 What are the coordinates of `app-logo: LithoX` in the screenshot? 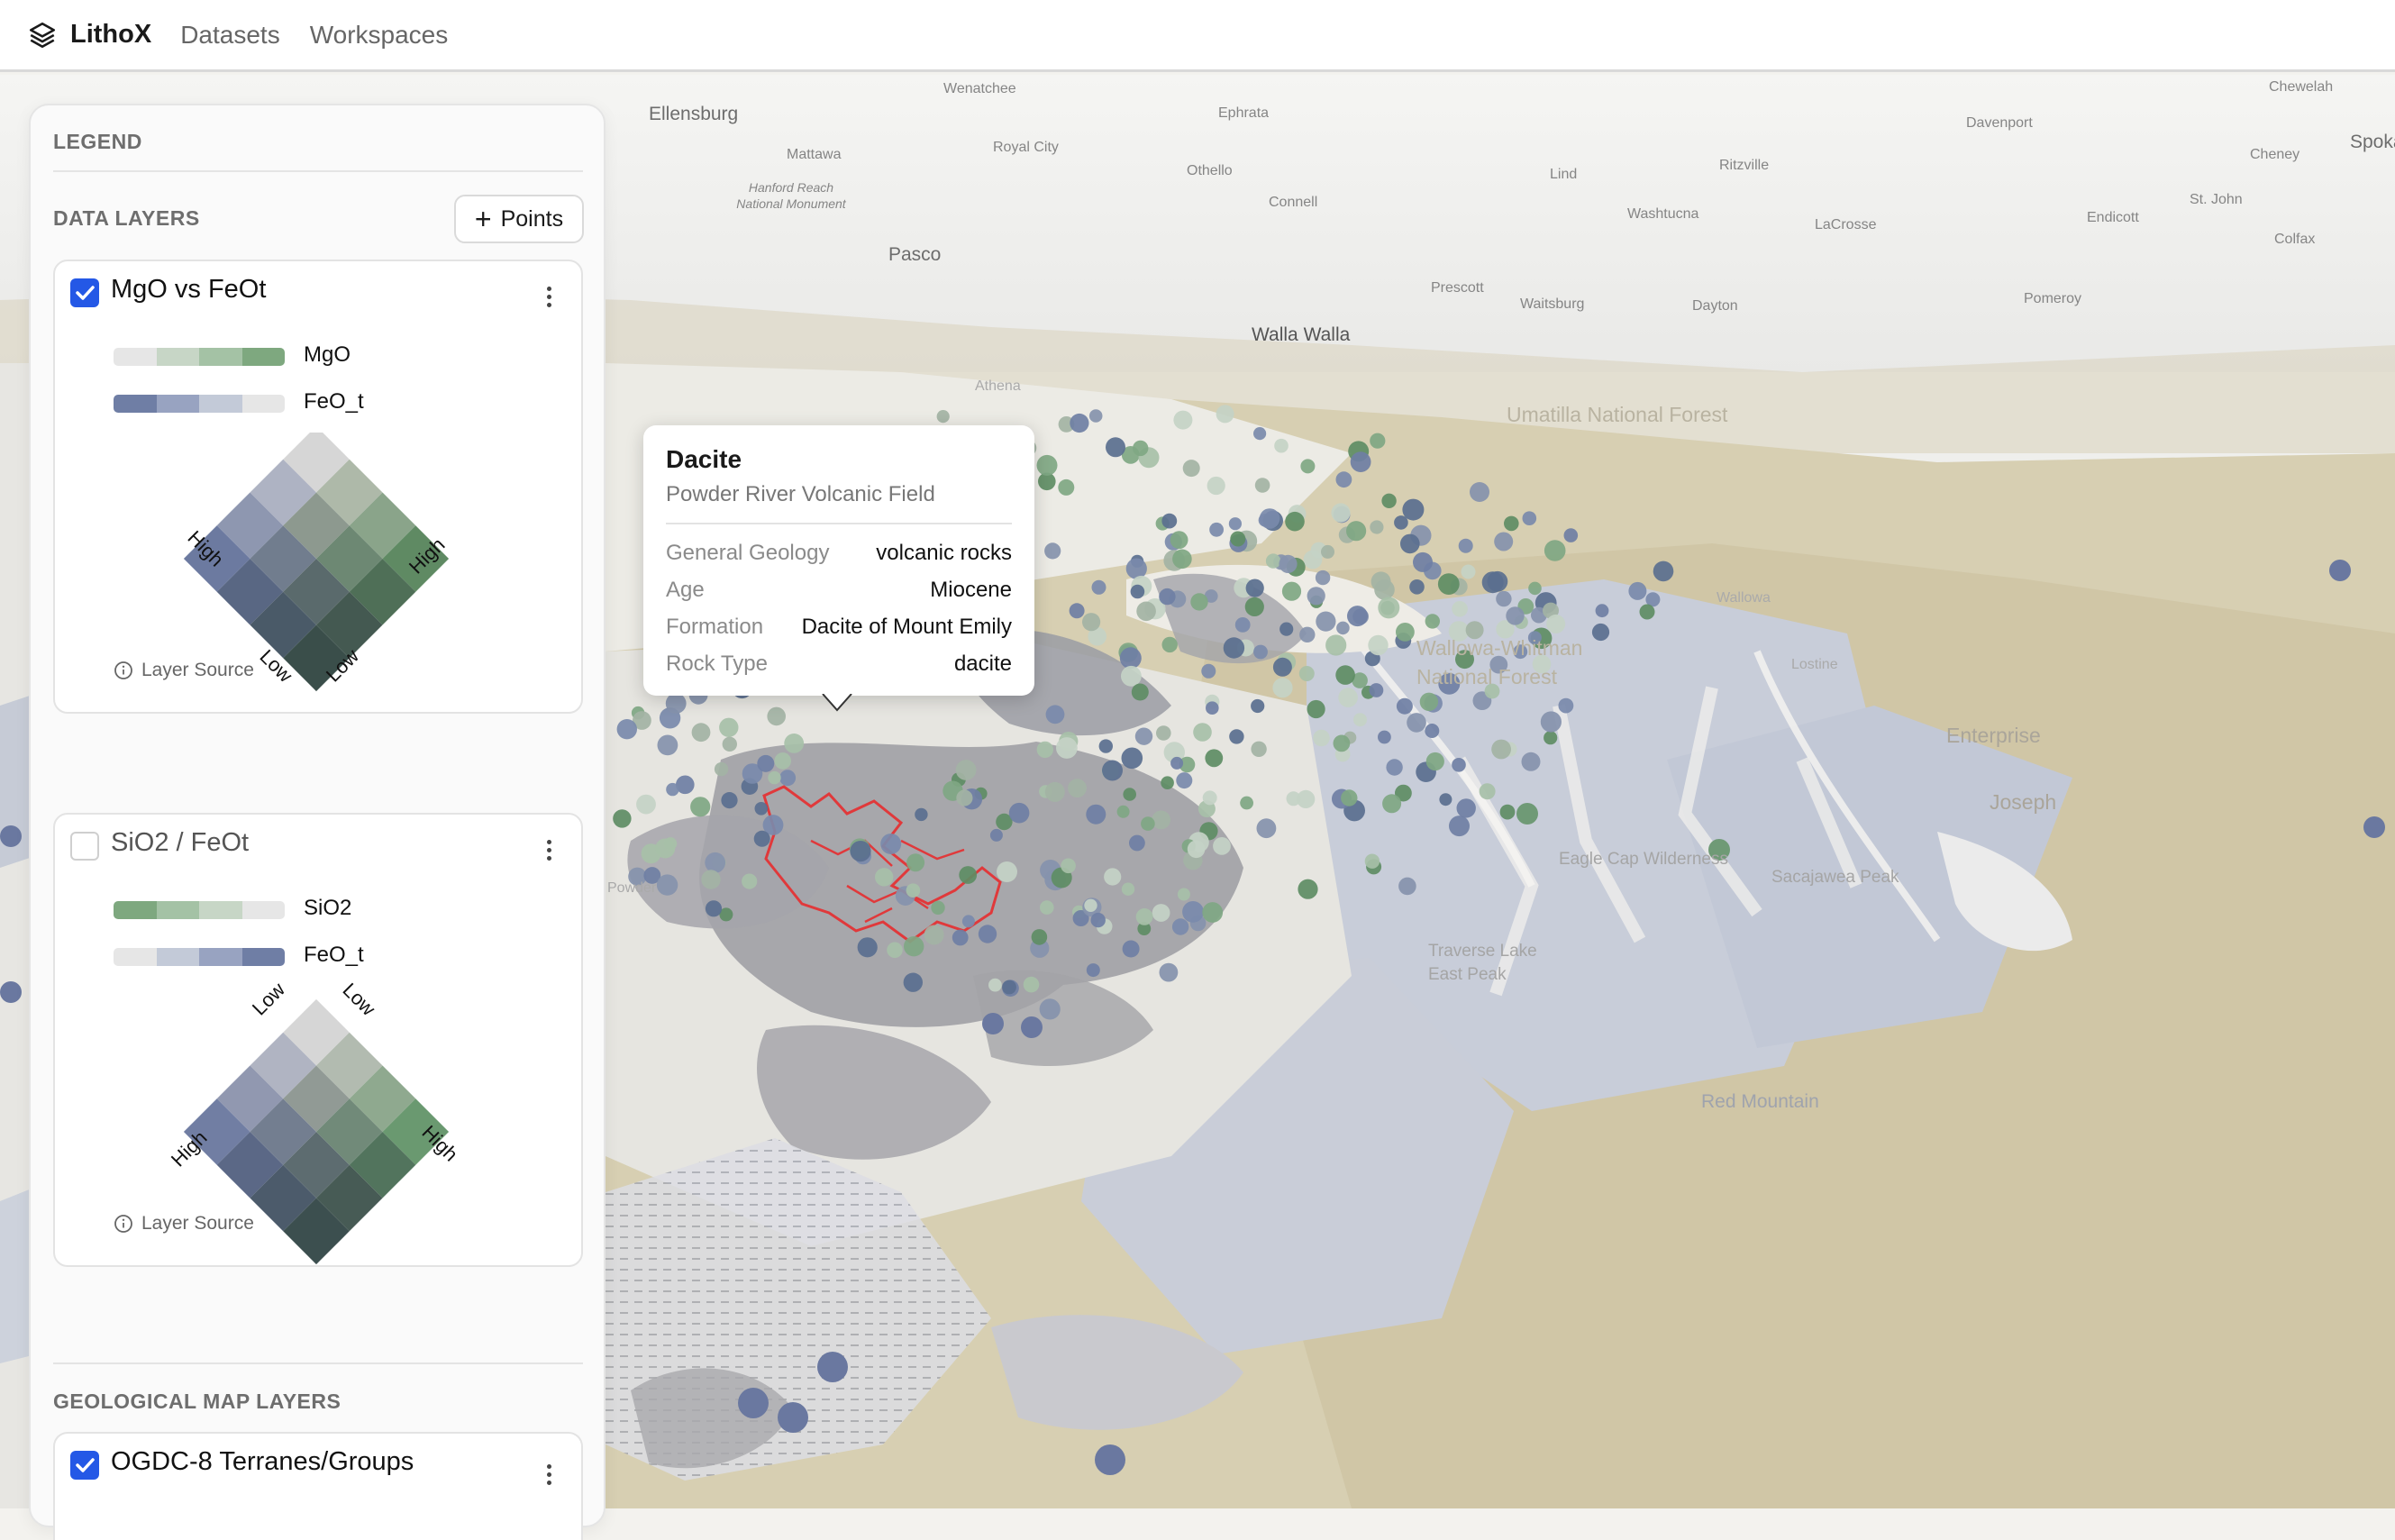 It's located at (89, 35).